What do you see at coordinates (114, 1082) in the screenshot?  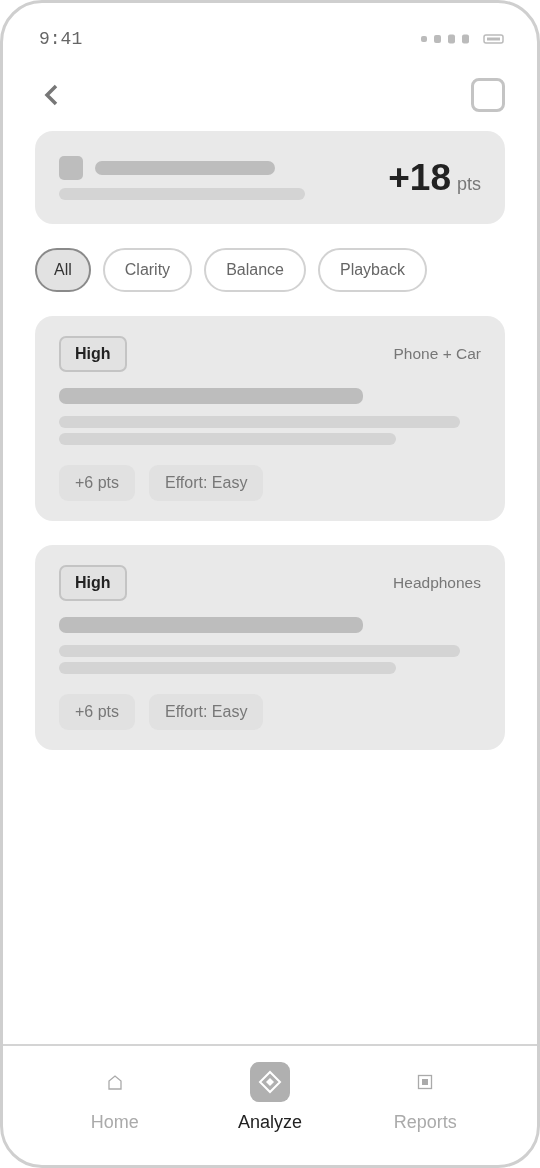 I see `home-icon` at bounding box center [114, 1082].